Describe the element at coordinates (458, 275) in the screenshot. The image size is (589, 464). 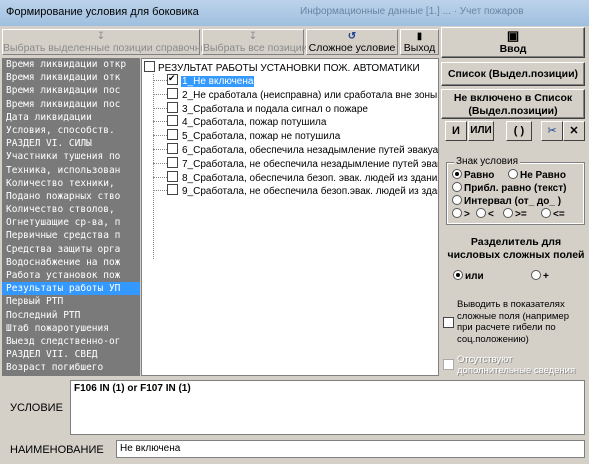
I see `separator-or-radio` at that location.